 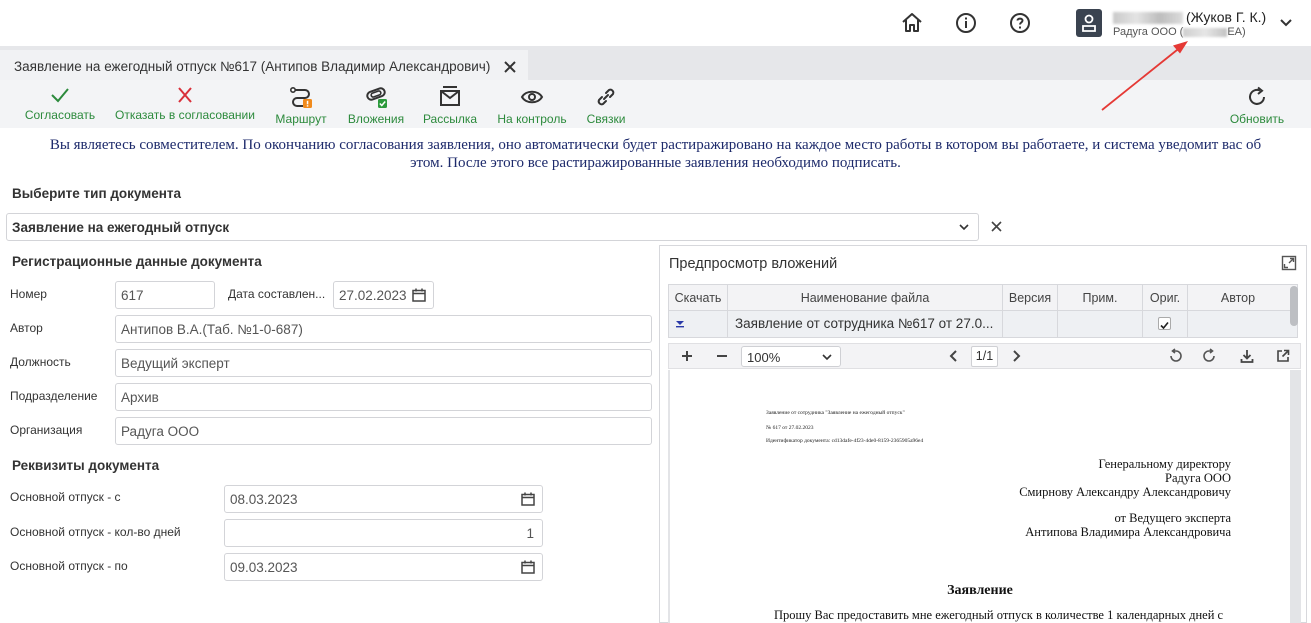 I want to click on column-version: Версия, so click(x=1030, y=298).